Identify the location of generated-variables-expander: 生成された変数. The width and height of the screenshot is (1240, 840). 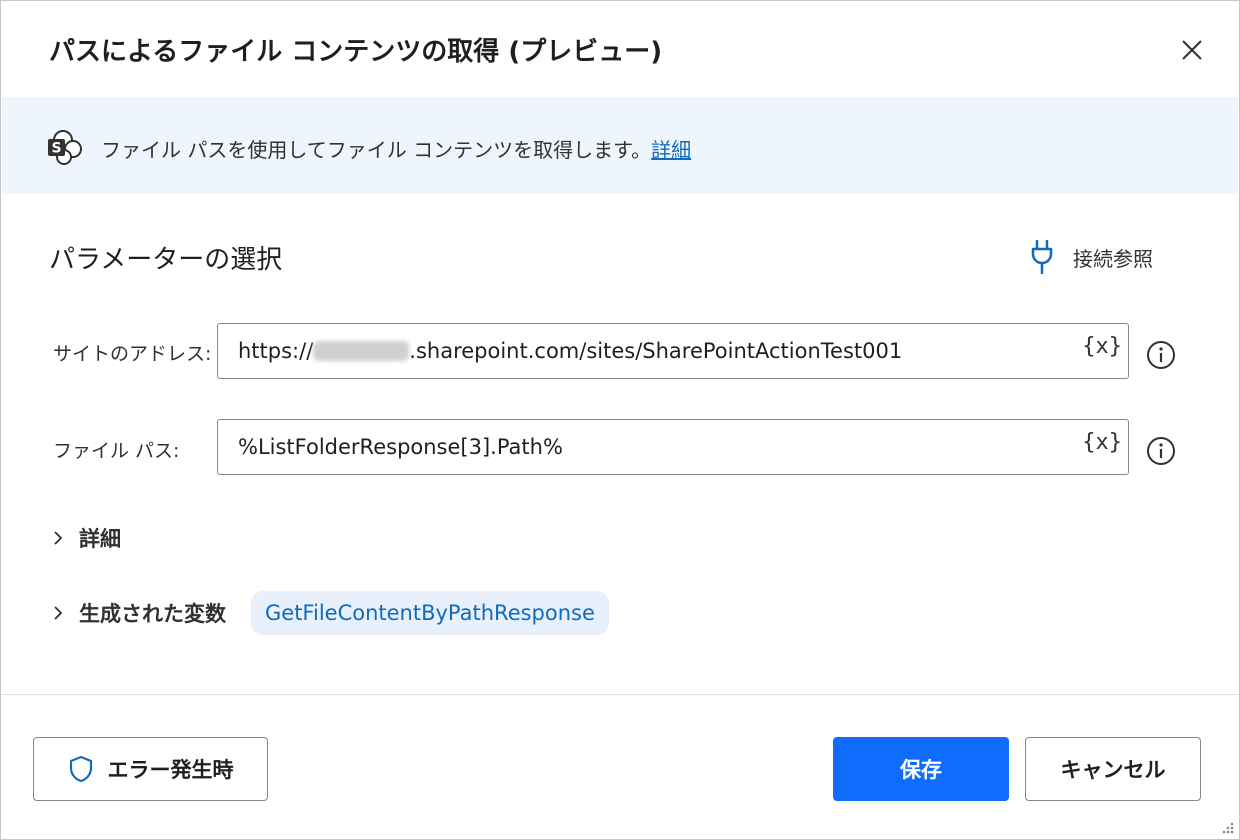
(138, 613).